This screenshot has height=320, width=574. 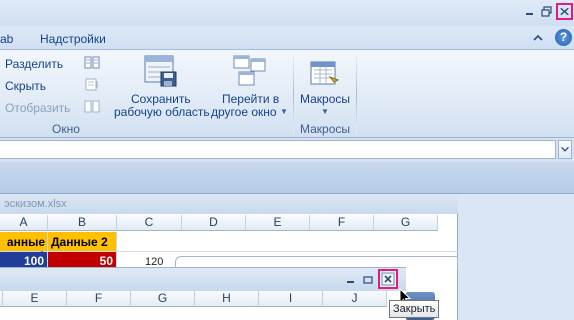 What do you see at coordinates (414, 309) in the screenshot?
I see `close-tooltip: Закрыть` at bounding box center [414, 309].